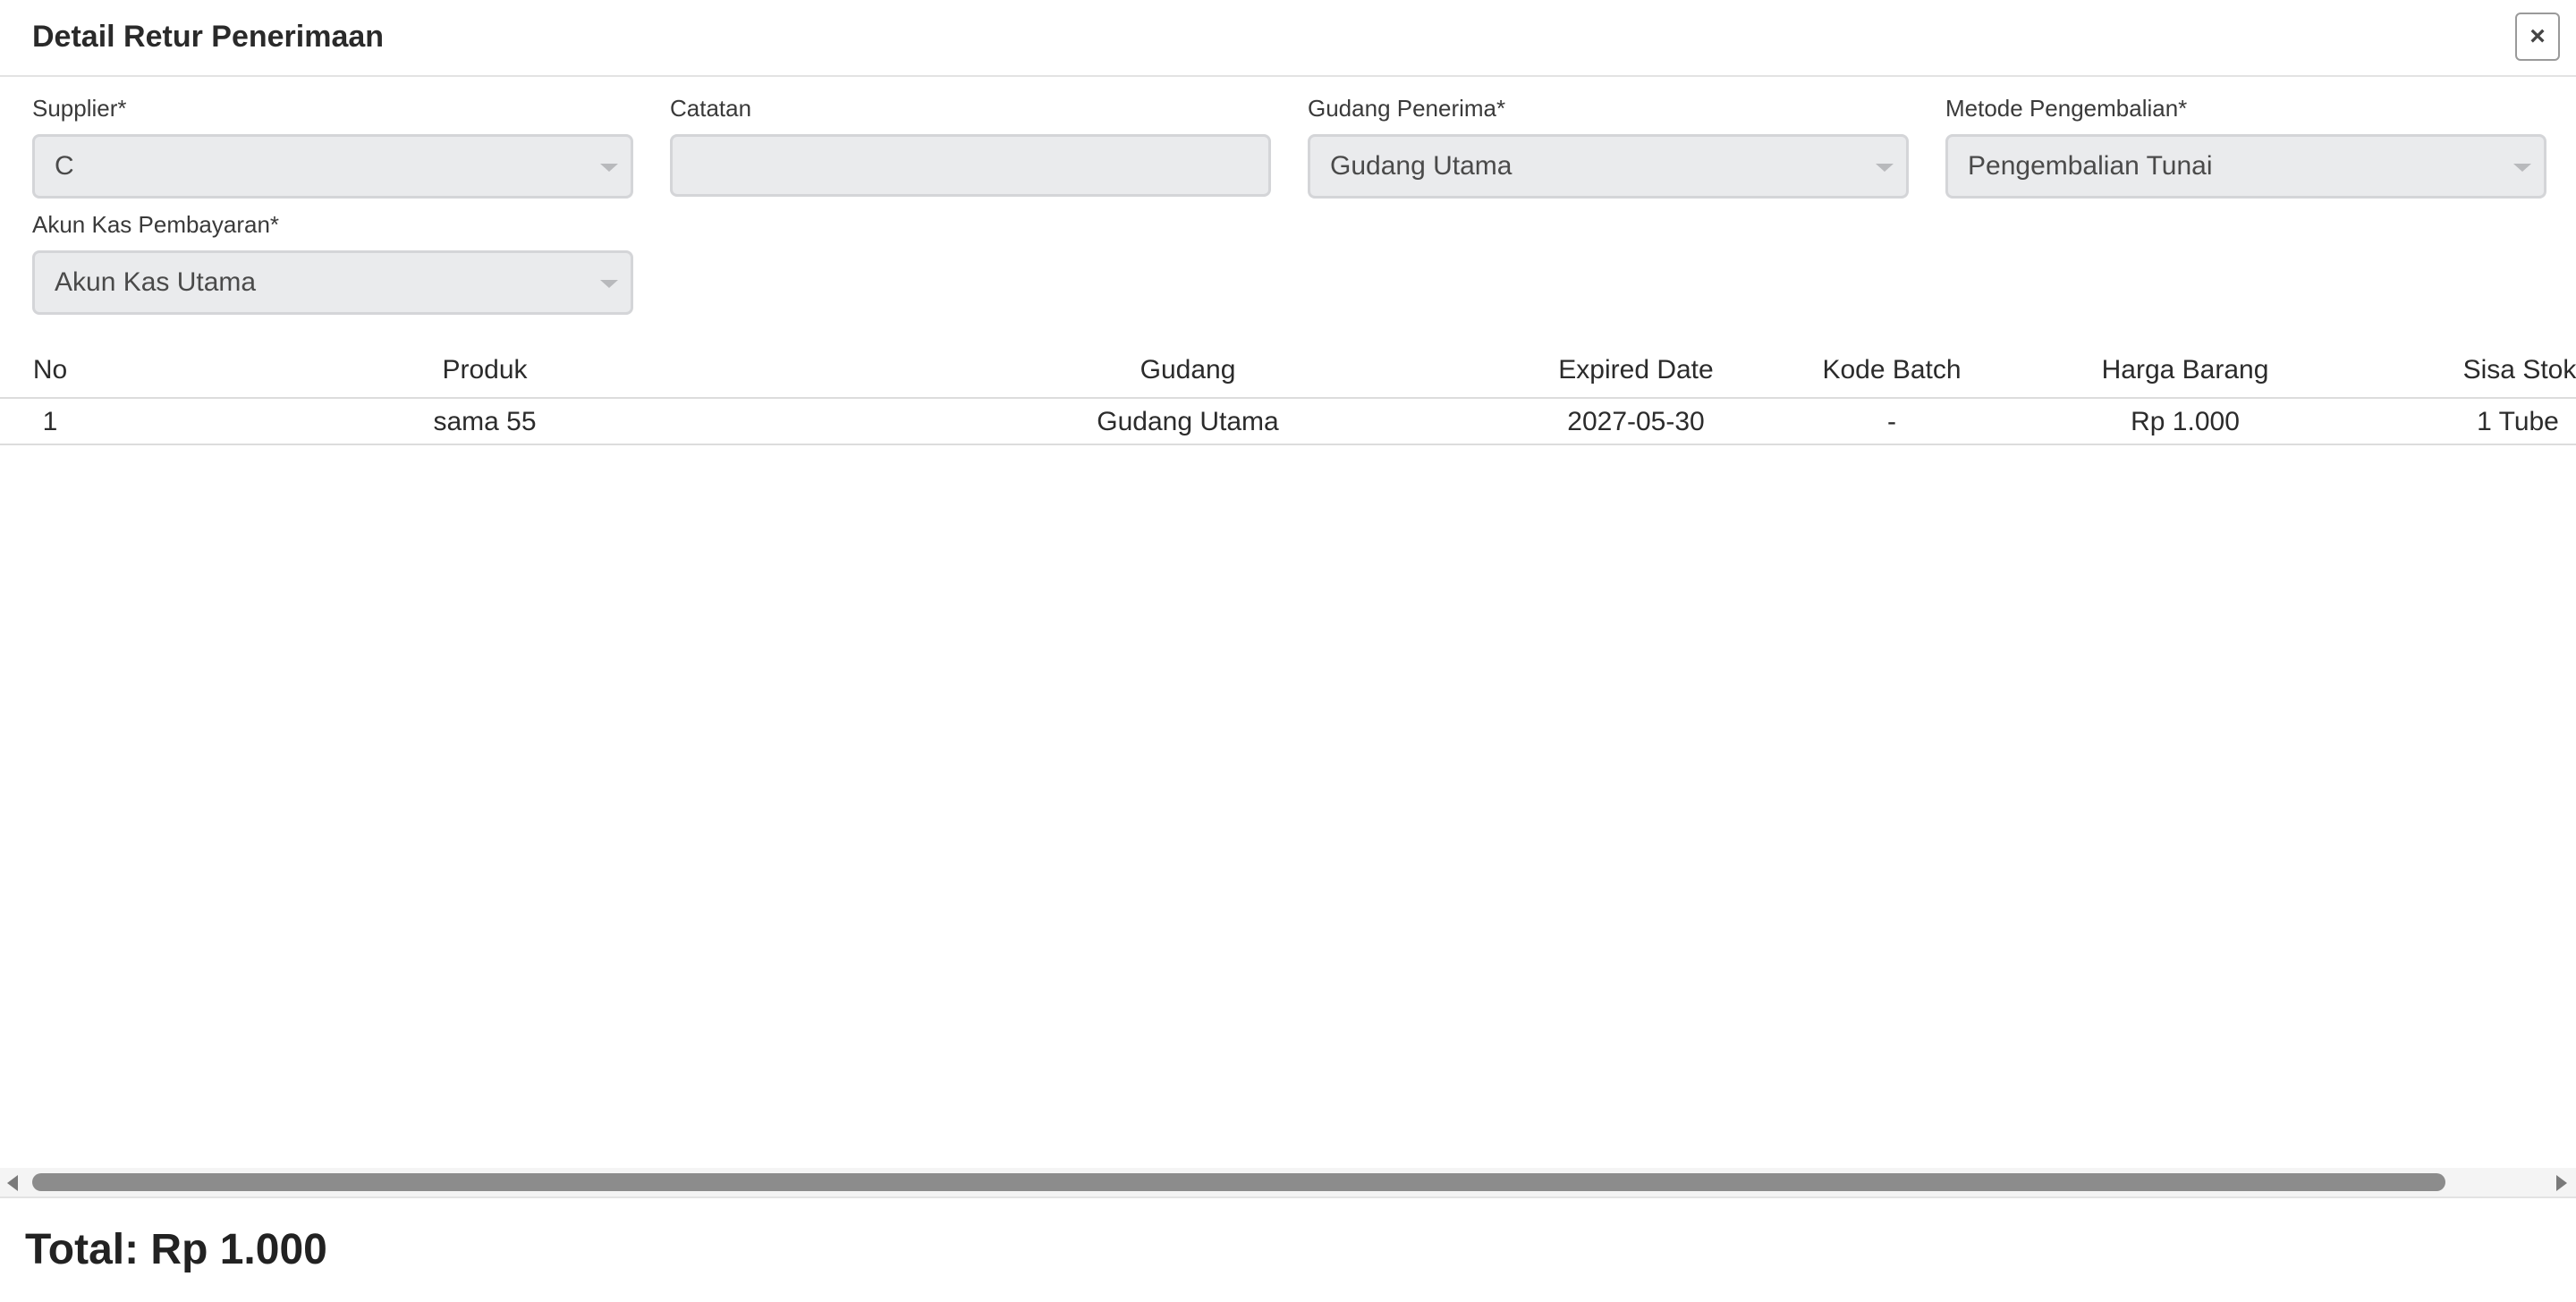 This screenshot has height=1302, width=2576. What do you see at coordinates (12, 1183) in the screenshot?
I see `scroll-left-arrow-icon` at bounding box center [12, 1183].